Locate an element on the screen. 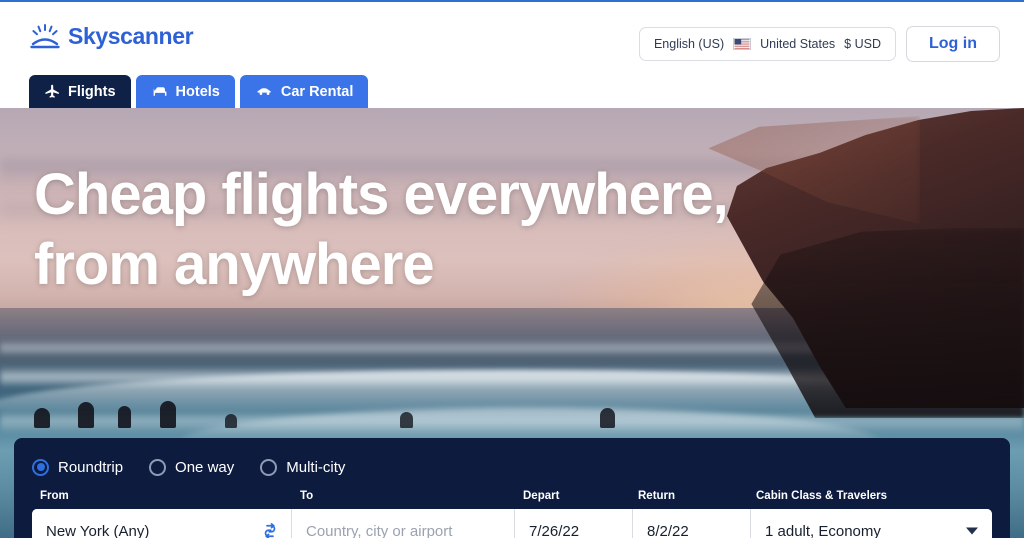  tab-car-rental: Car Rental is located at coordinates (304, 91).